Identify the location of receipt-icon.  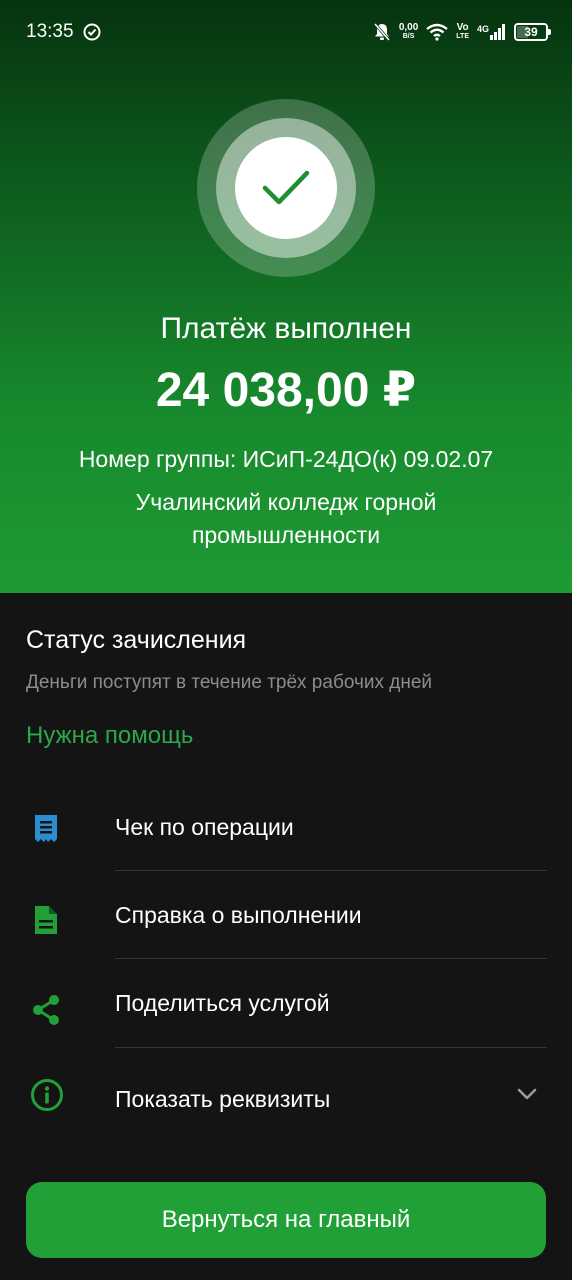
(46, 828).